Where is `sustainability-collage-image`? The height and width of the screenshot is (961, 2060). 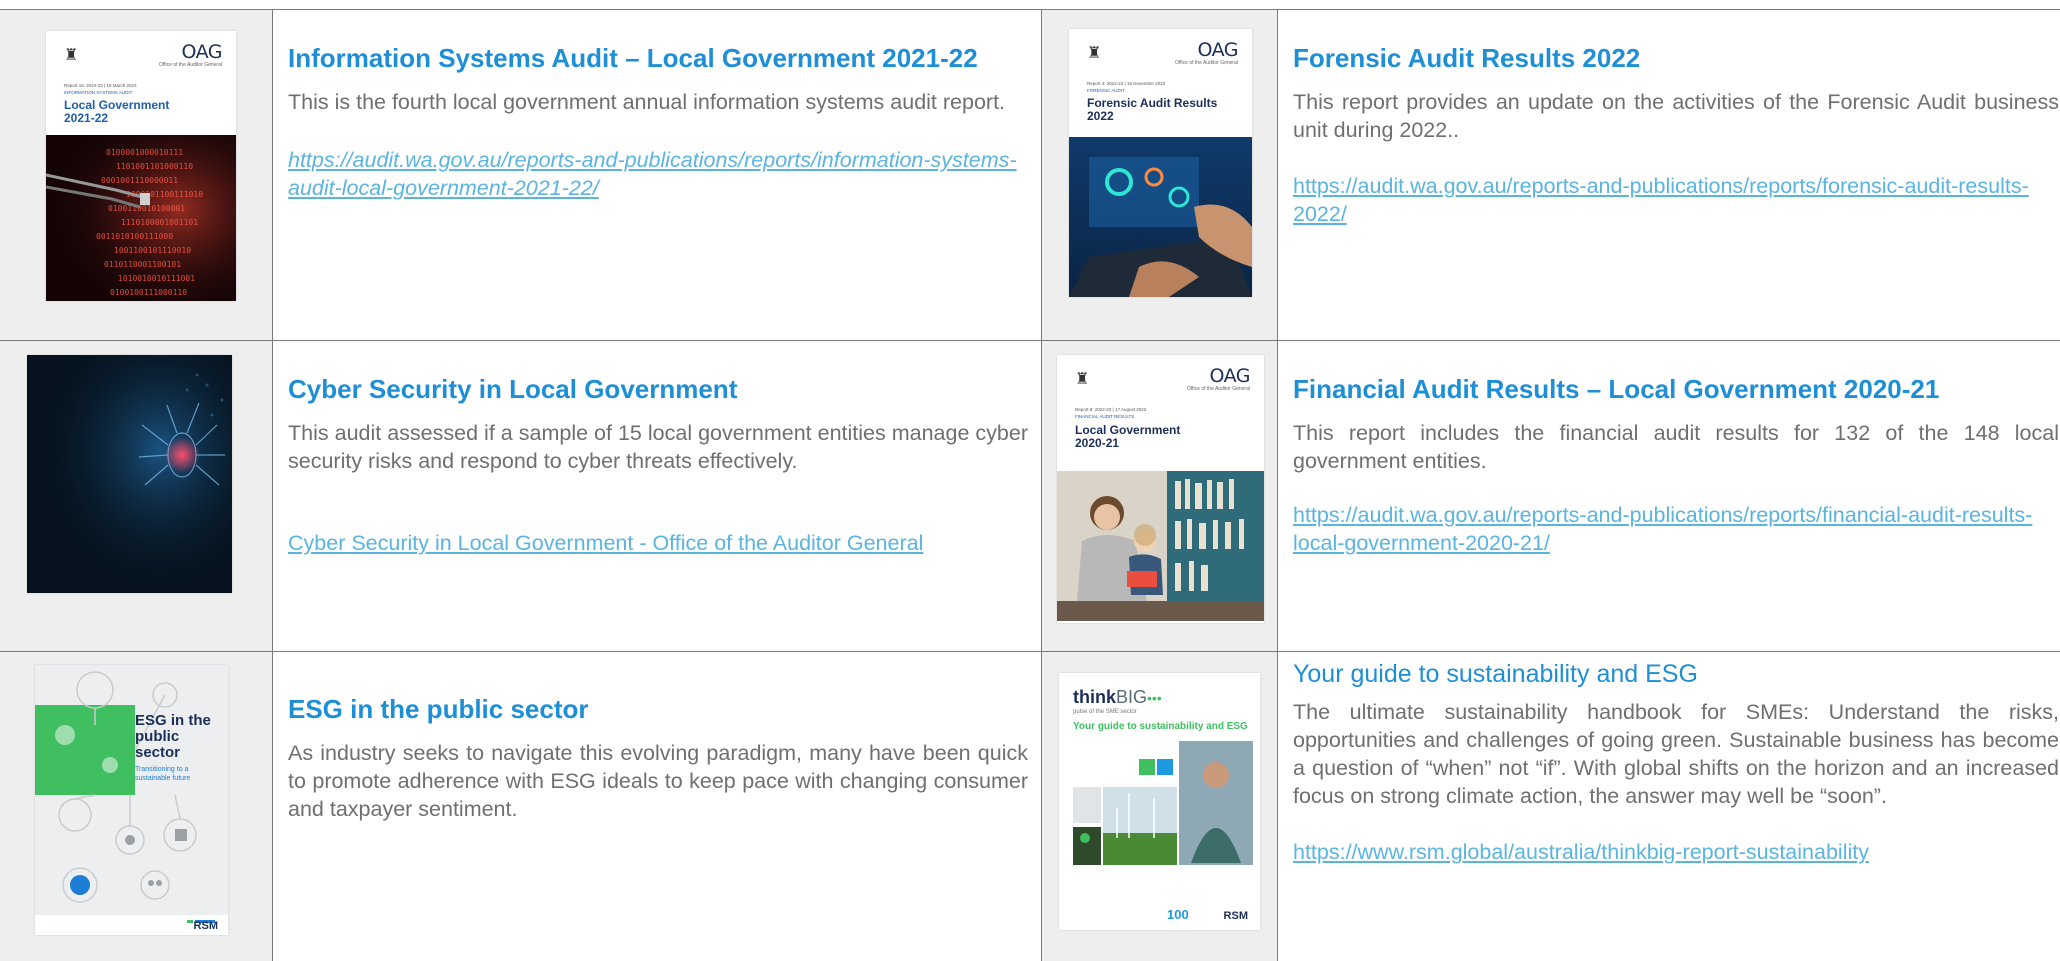
sustainability-collage-image is located at coordinates (1163, 803).